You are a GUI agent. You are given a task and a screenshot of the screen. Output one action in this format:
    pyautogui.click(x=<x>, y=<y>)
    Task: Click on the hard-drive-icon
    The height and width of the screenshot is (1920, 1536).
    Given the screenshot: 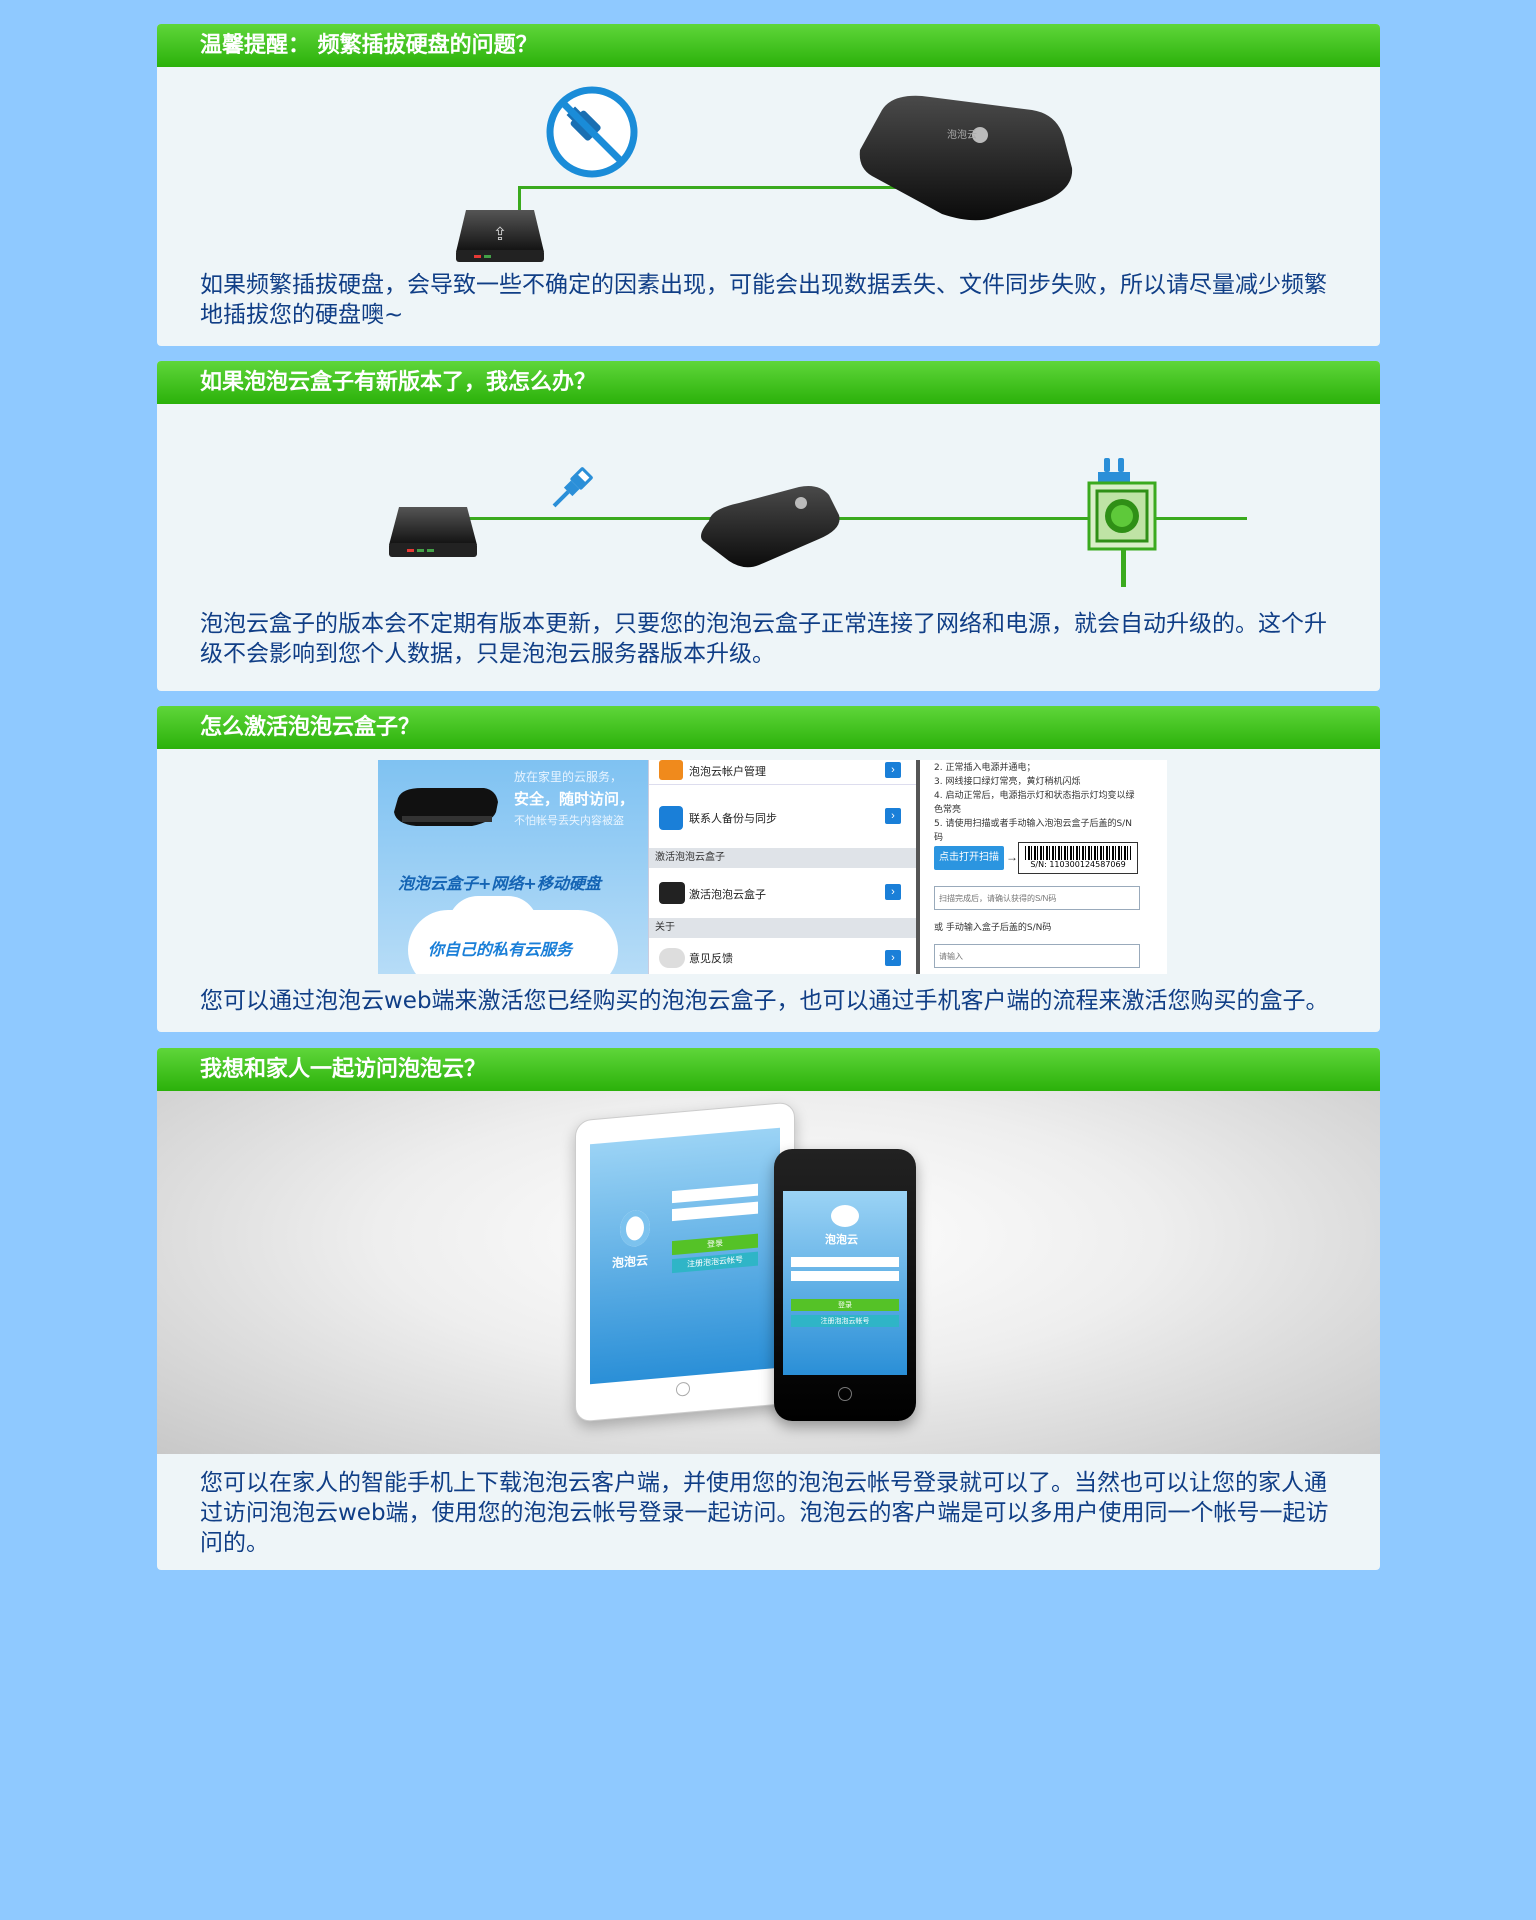 What is the action you would take?
    pyautogui.click(x=433, y=532)
    